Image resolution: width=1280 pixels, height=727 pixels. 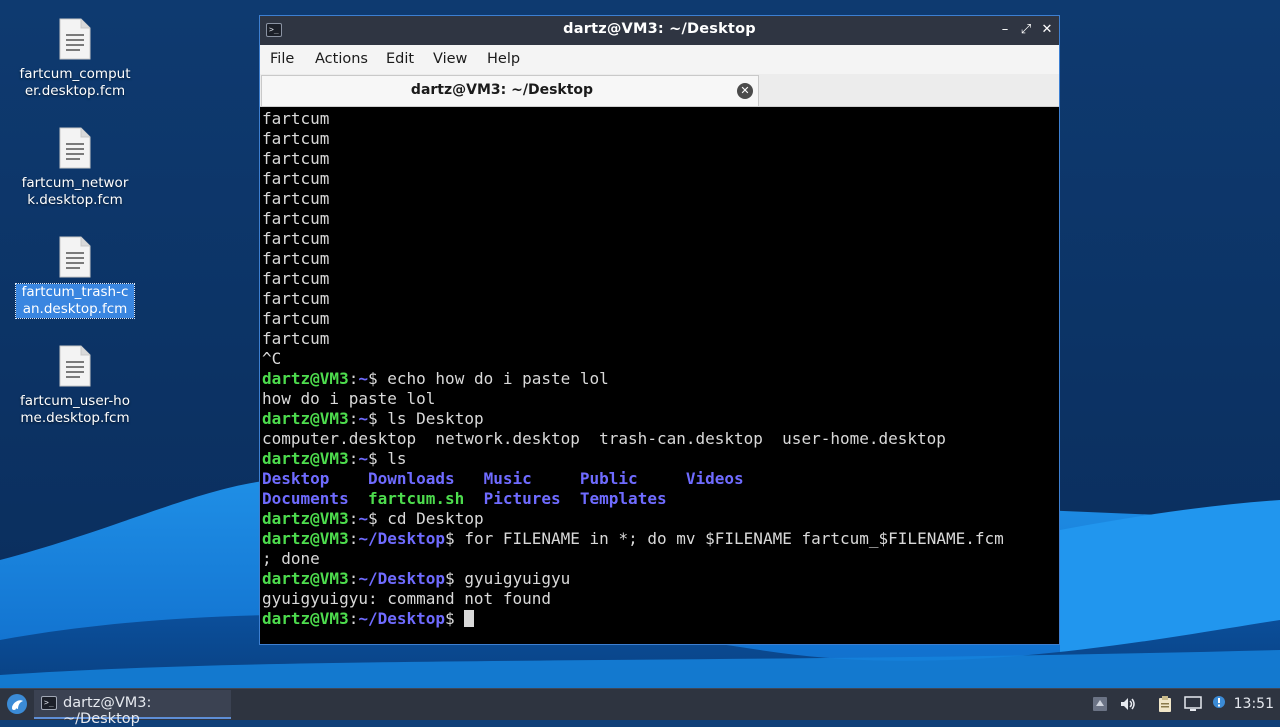 I want to click on ls-directory: Templates, so click(x=623, y=498).